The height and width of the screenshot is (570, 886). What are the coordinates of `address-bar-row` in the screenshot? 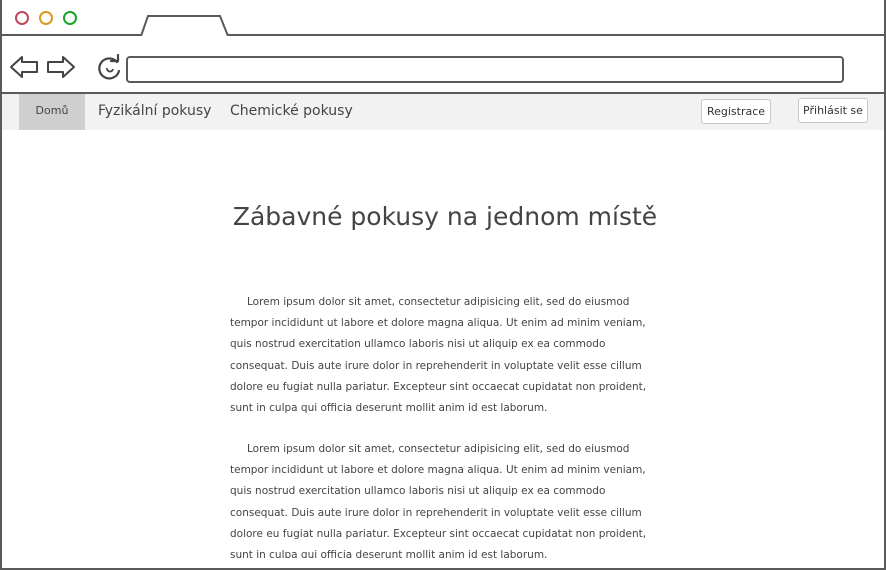 It's located at (443, 65).